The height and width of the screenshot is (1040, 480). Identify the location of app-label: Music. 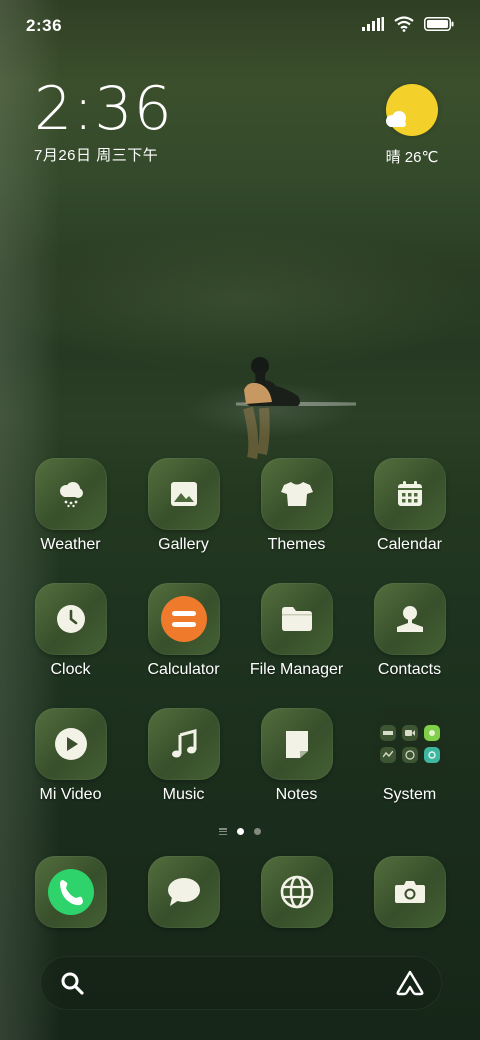
(183, 794).